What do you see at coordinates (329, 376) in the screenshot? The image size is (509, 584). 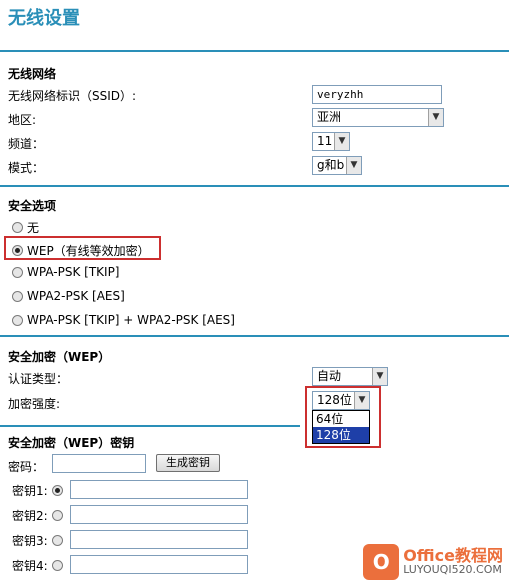 I see `auth-type-value: 自动` at bounding box center [329, 376].